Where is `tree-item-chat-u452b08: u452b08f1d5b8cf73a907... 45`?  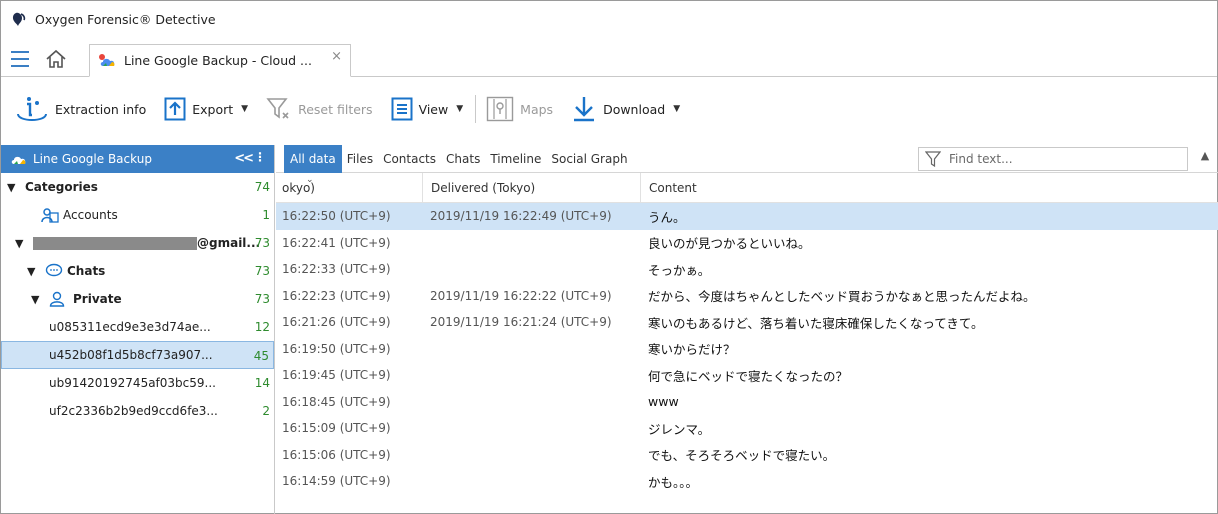
tree-item-chat-u452b08: u452b08f1d5b8cf73a907... 45 is located at coordinates (137, 355).